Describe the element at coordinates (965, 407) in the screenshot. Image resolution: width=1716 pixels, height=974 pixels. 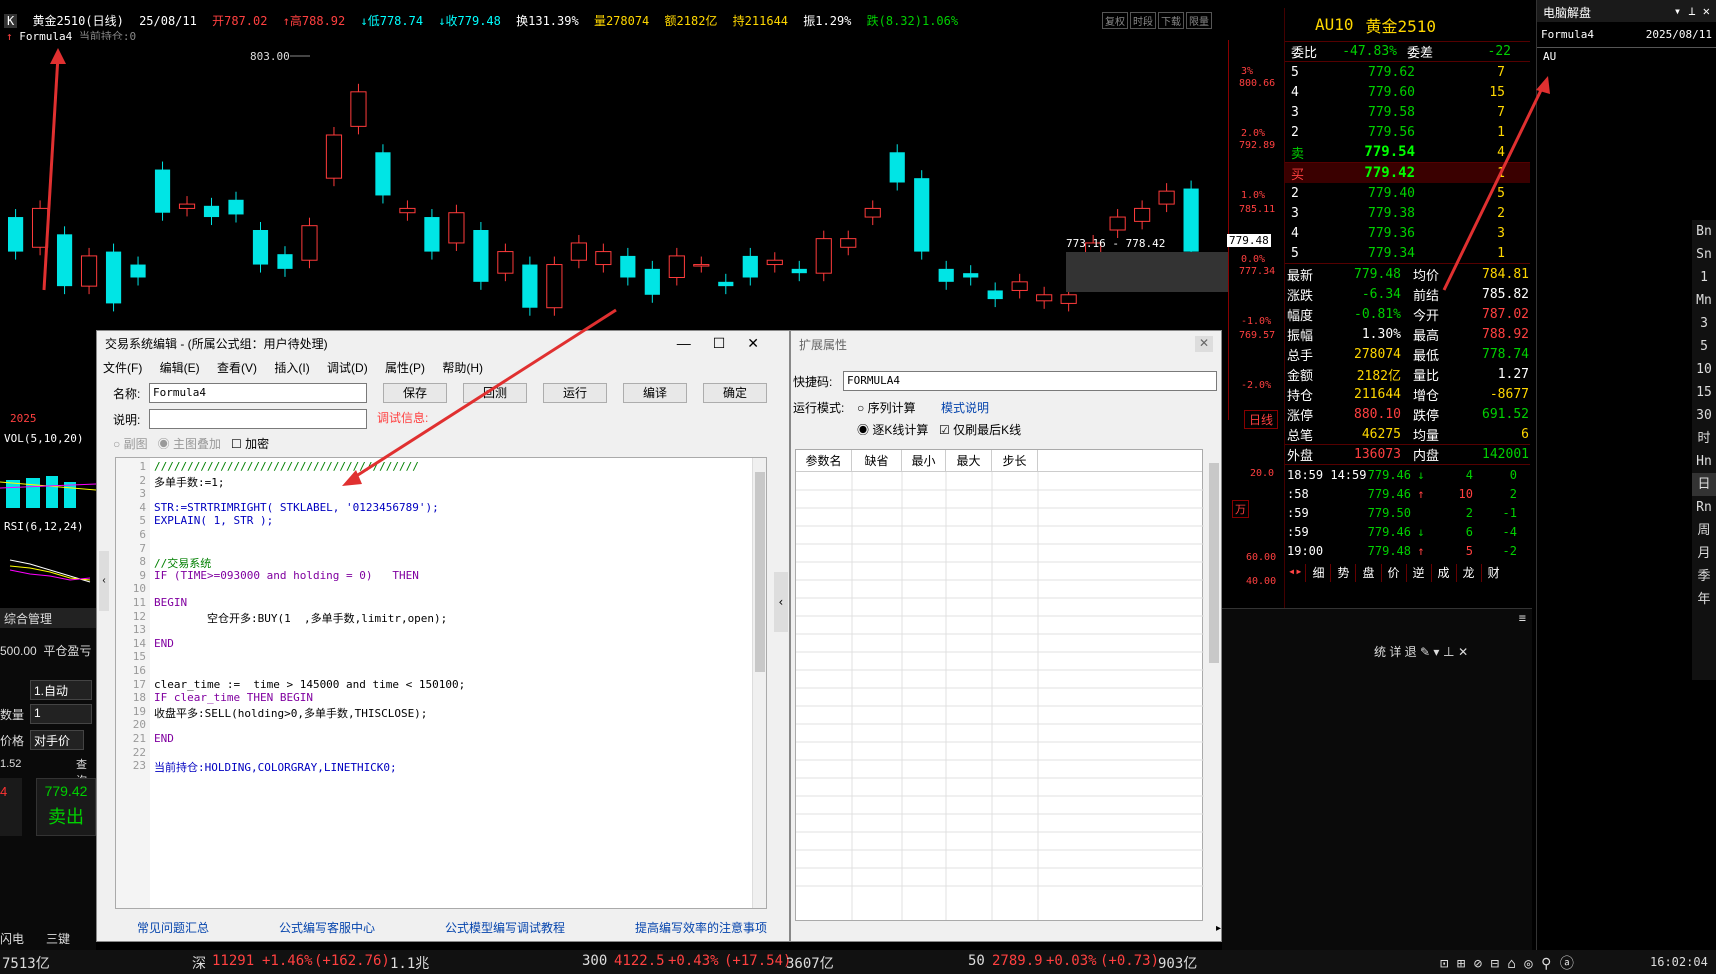
I see `mode-help-link: 模式说明` at that location.